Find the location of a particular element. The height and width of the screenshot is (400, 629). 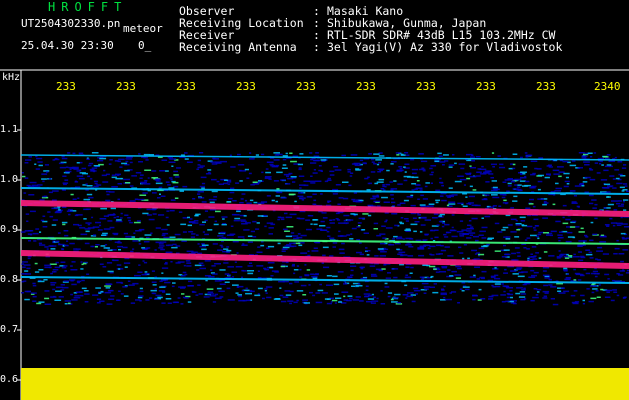

y-tick-label: 0.8 is located at coordinates (9, 279).